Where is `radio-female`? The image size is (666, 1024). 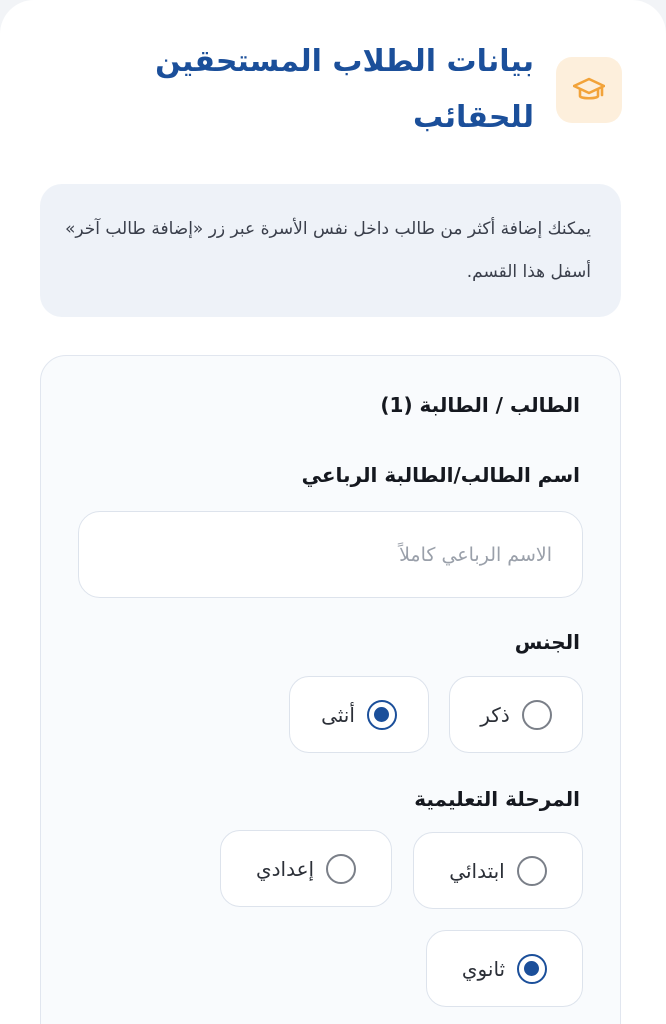
radio-female is located at coordinates (381, 714).